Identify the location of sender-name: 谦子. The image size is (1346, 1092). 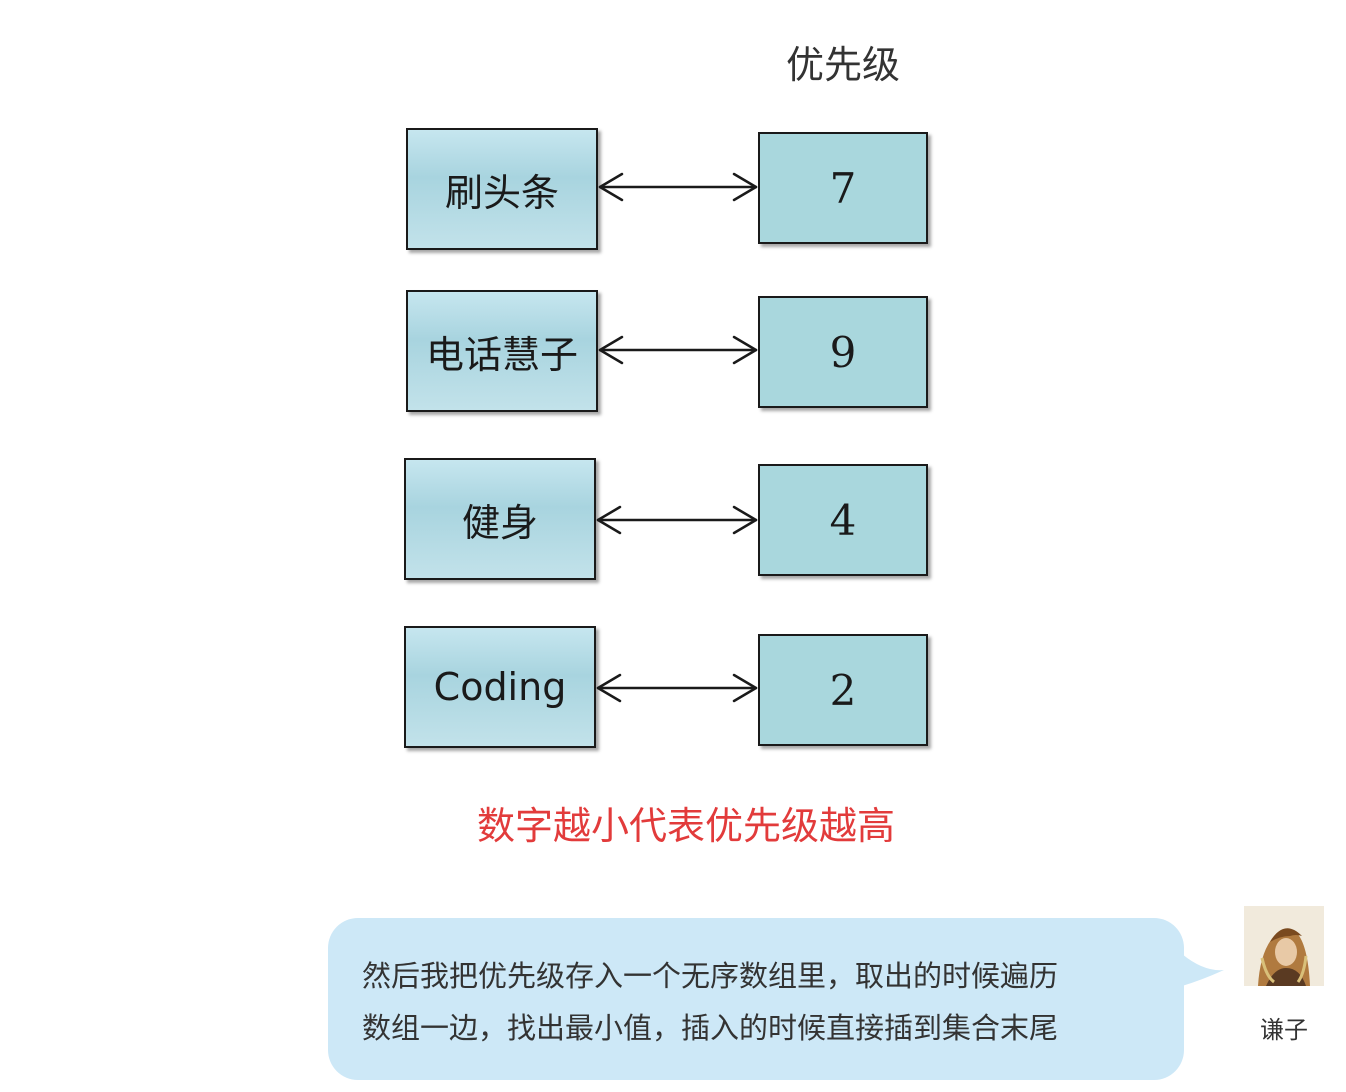
(1284, 1030).